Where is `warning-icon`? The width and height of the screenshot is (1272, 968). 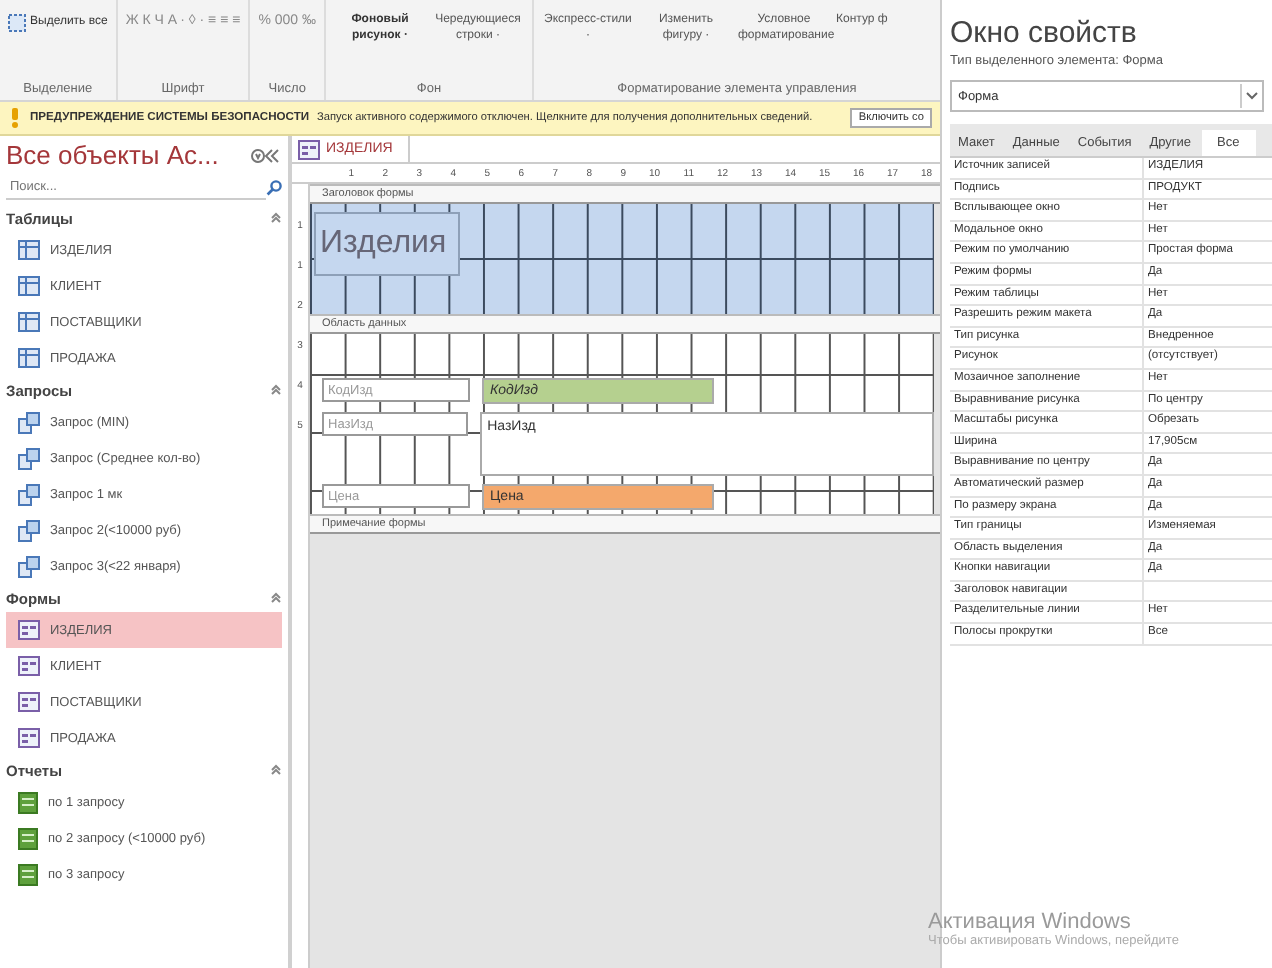
warning-icon is located at coordinates (15, 118).